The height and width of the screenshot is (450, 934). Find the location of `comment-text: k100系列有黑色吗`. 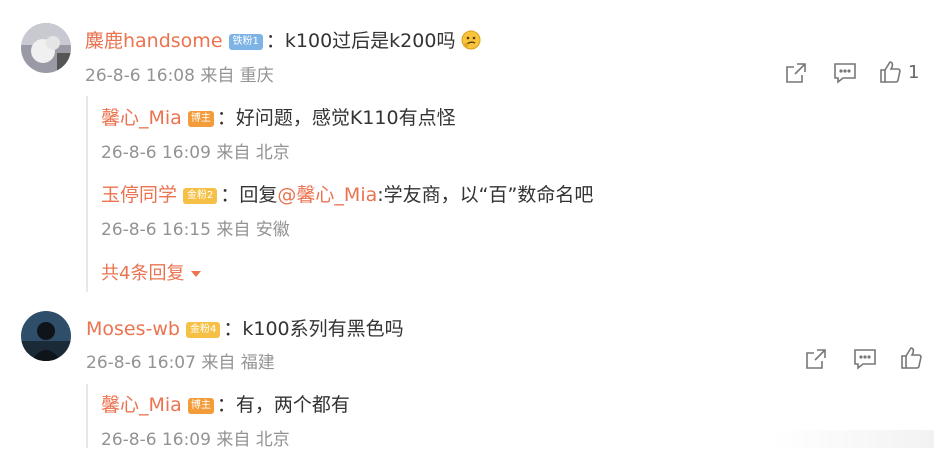

comment-text: k100系列有黑色吗 is located at coordinates (323, 329).